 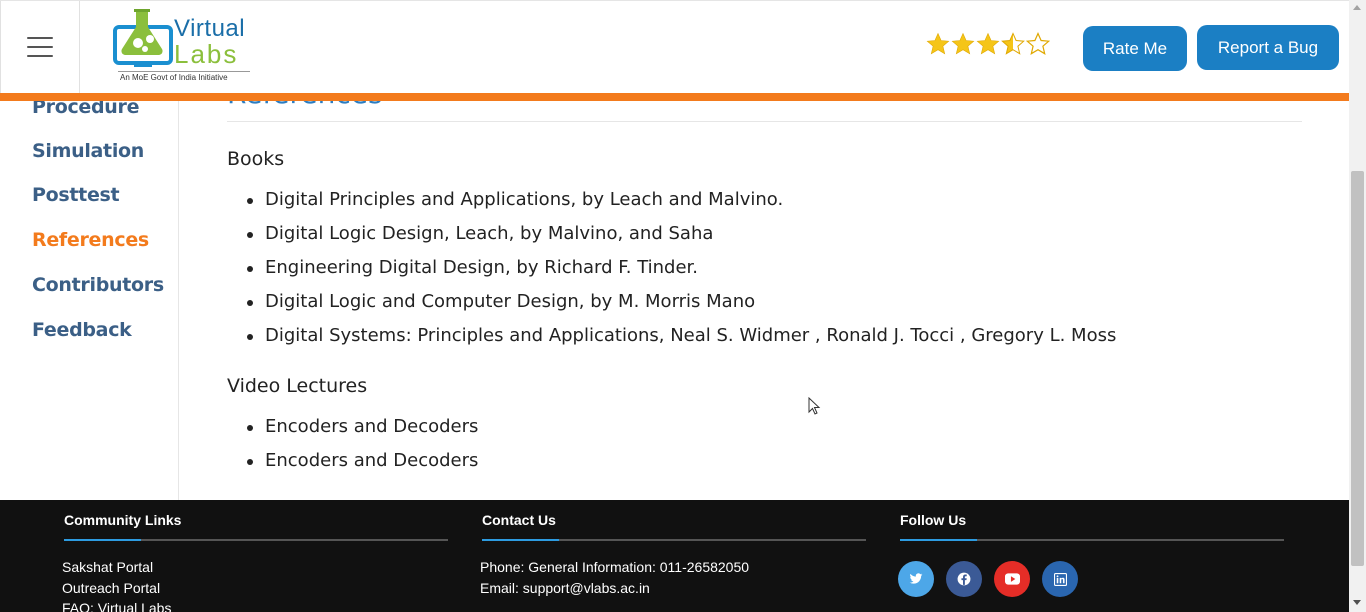 What do you see at coordinates (206, 54) in the screenshot?
I see `logo-text-labs: Labs` at bounding box center [206, 54].